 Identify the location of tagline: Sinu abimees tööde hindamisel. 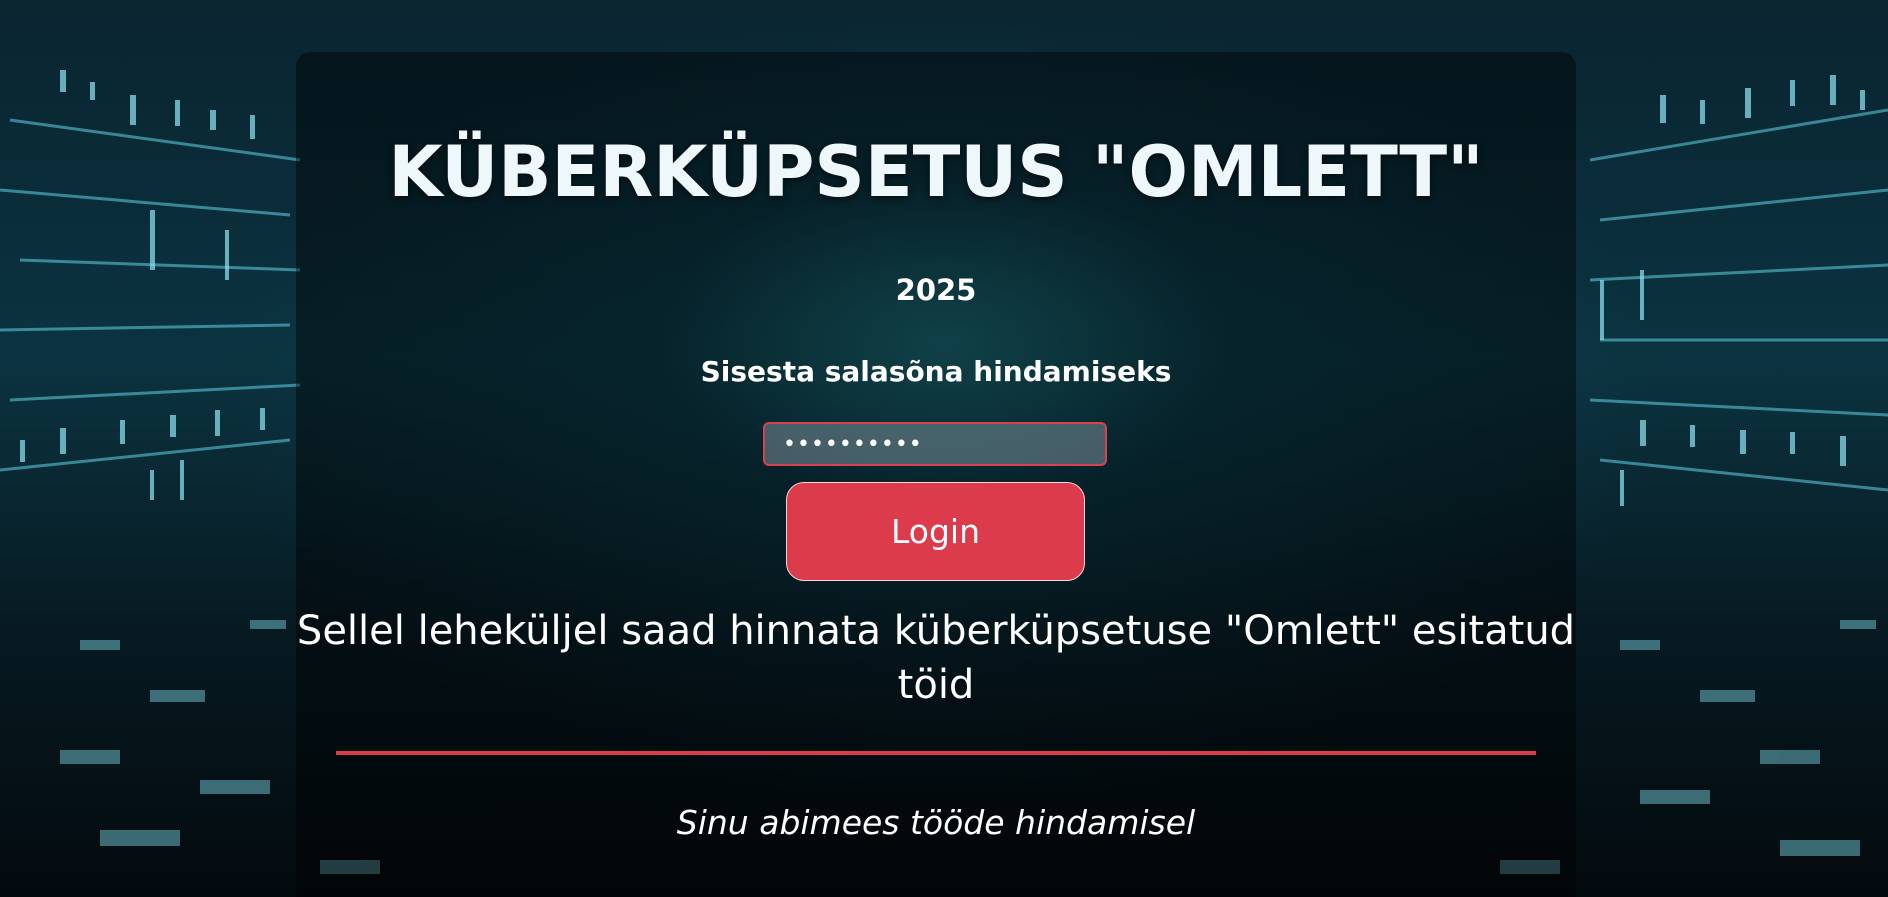
(936, 822).